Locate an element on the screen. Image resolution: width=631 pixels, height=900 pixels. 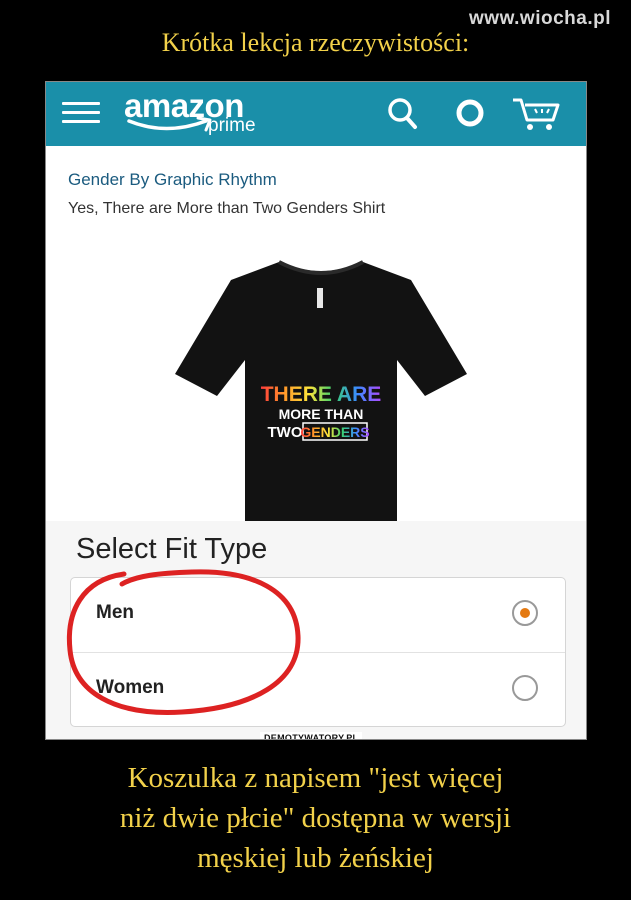
brand-link: Gender By Graphic Rhythm is located at coordinates (172, 180).